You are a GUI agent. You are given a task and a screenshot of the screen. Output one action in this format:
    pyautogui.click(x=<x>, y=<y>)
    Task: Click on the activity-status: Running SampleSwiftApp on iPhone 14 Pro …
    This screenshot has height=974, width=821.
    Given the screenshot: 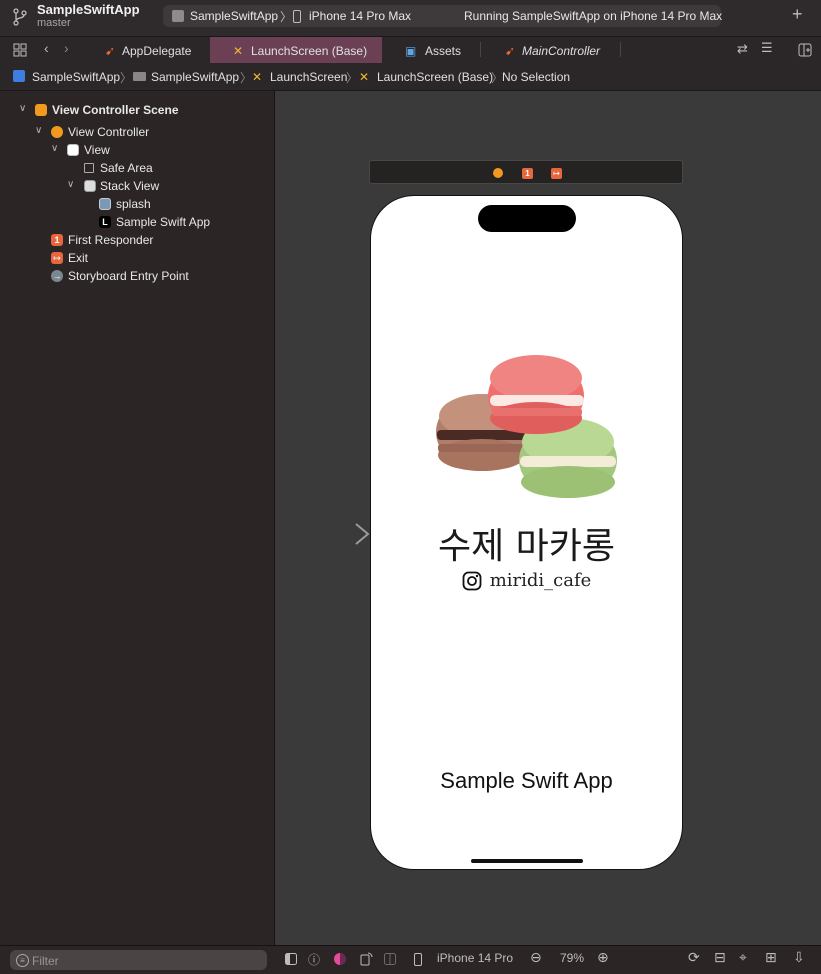 What is the action you would take?
    pyautogui.click(x=593, y=16)
    